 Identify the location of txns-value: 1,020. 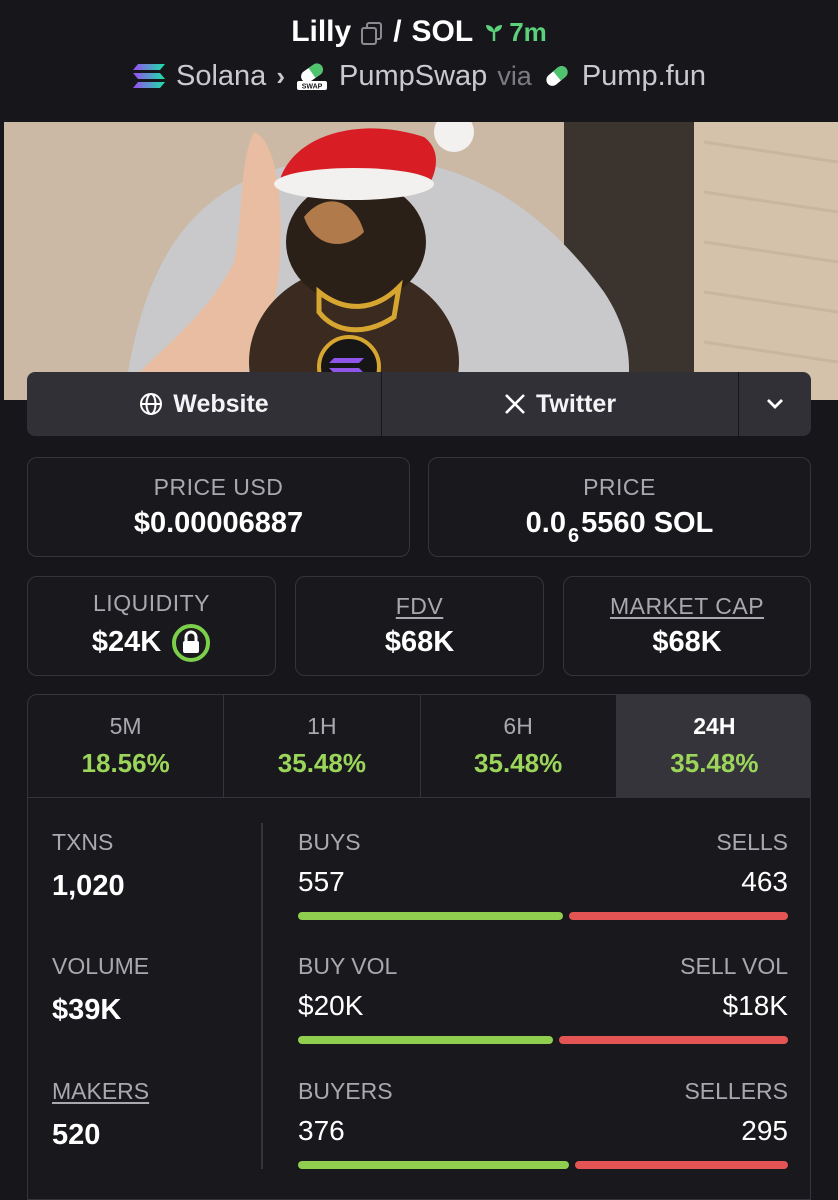
(88, 886).